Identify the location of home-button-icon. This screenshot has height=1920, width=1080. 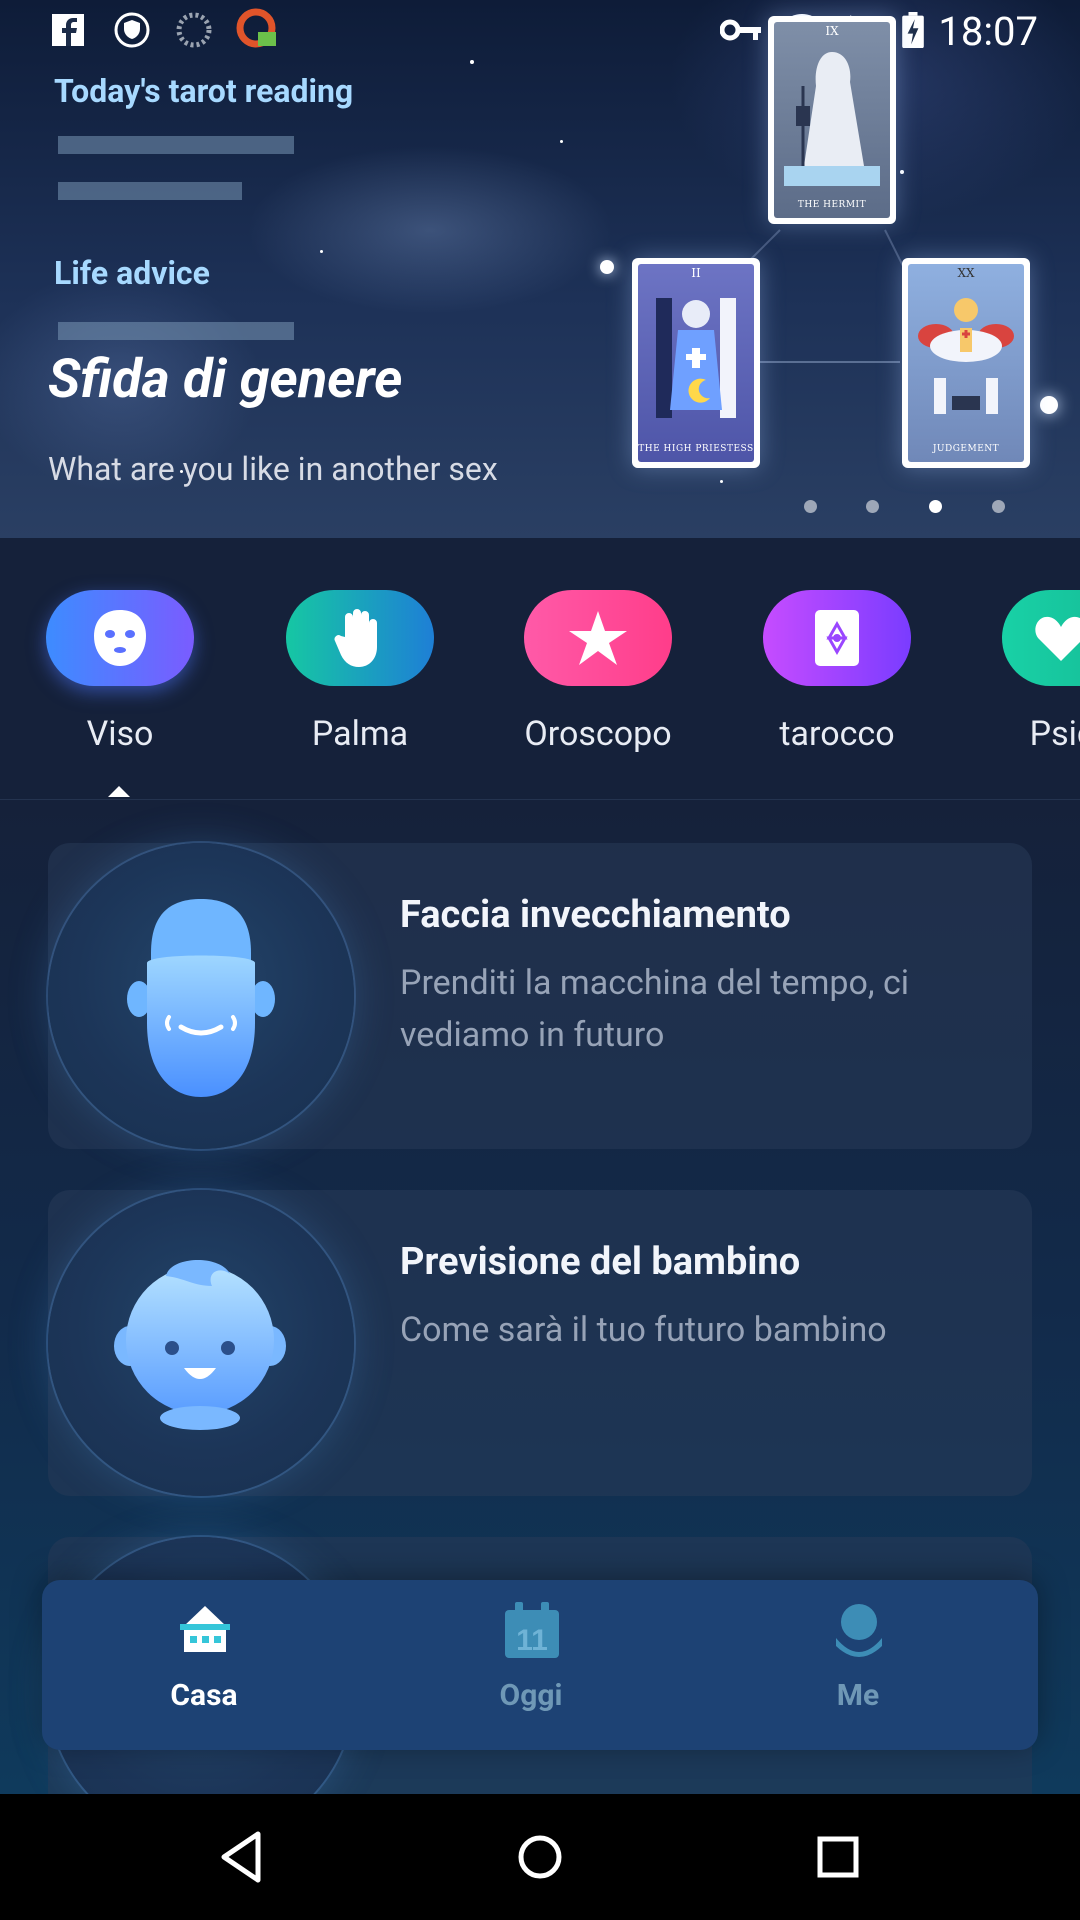
(540, 1857).